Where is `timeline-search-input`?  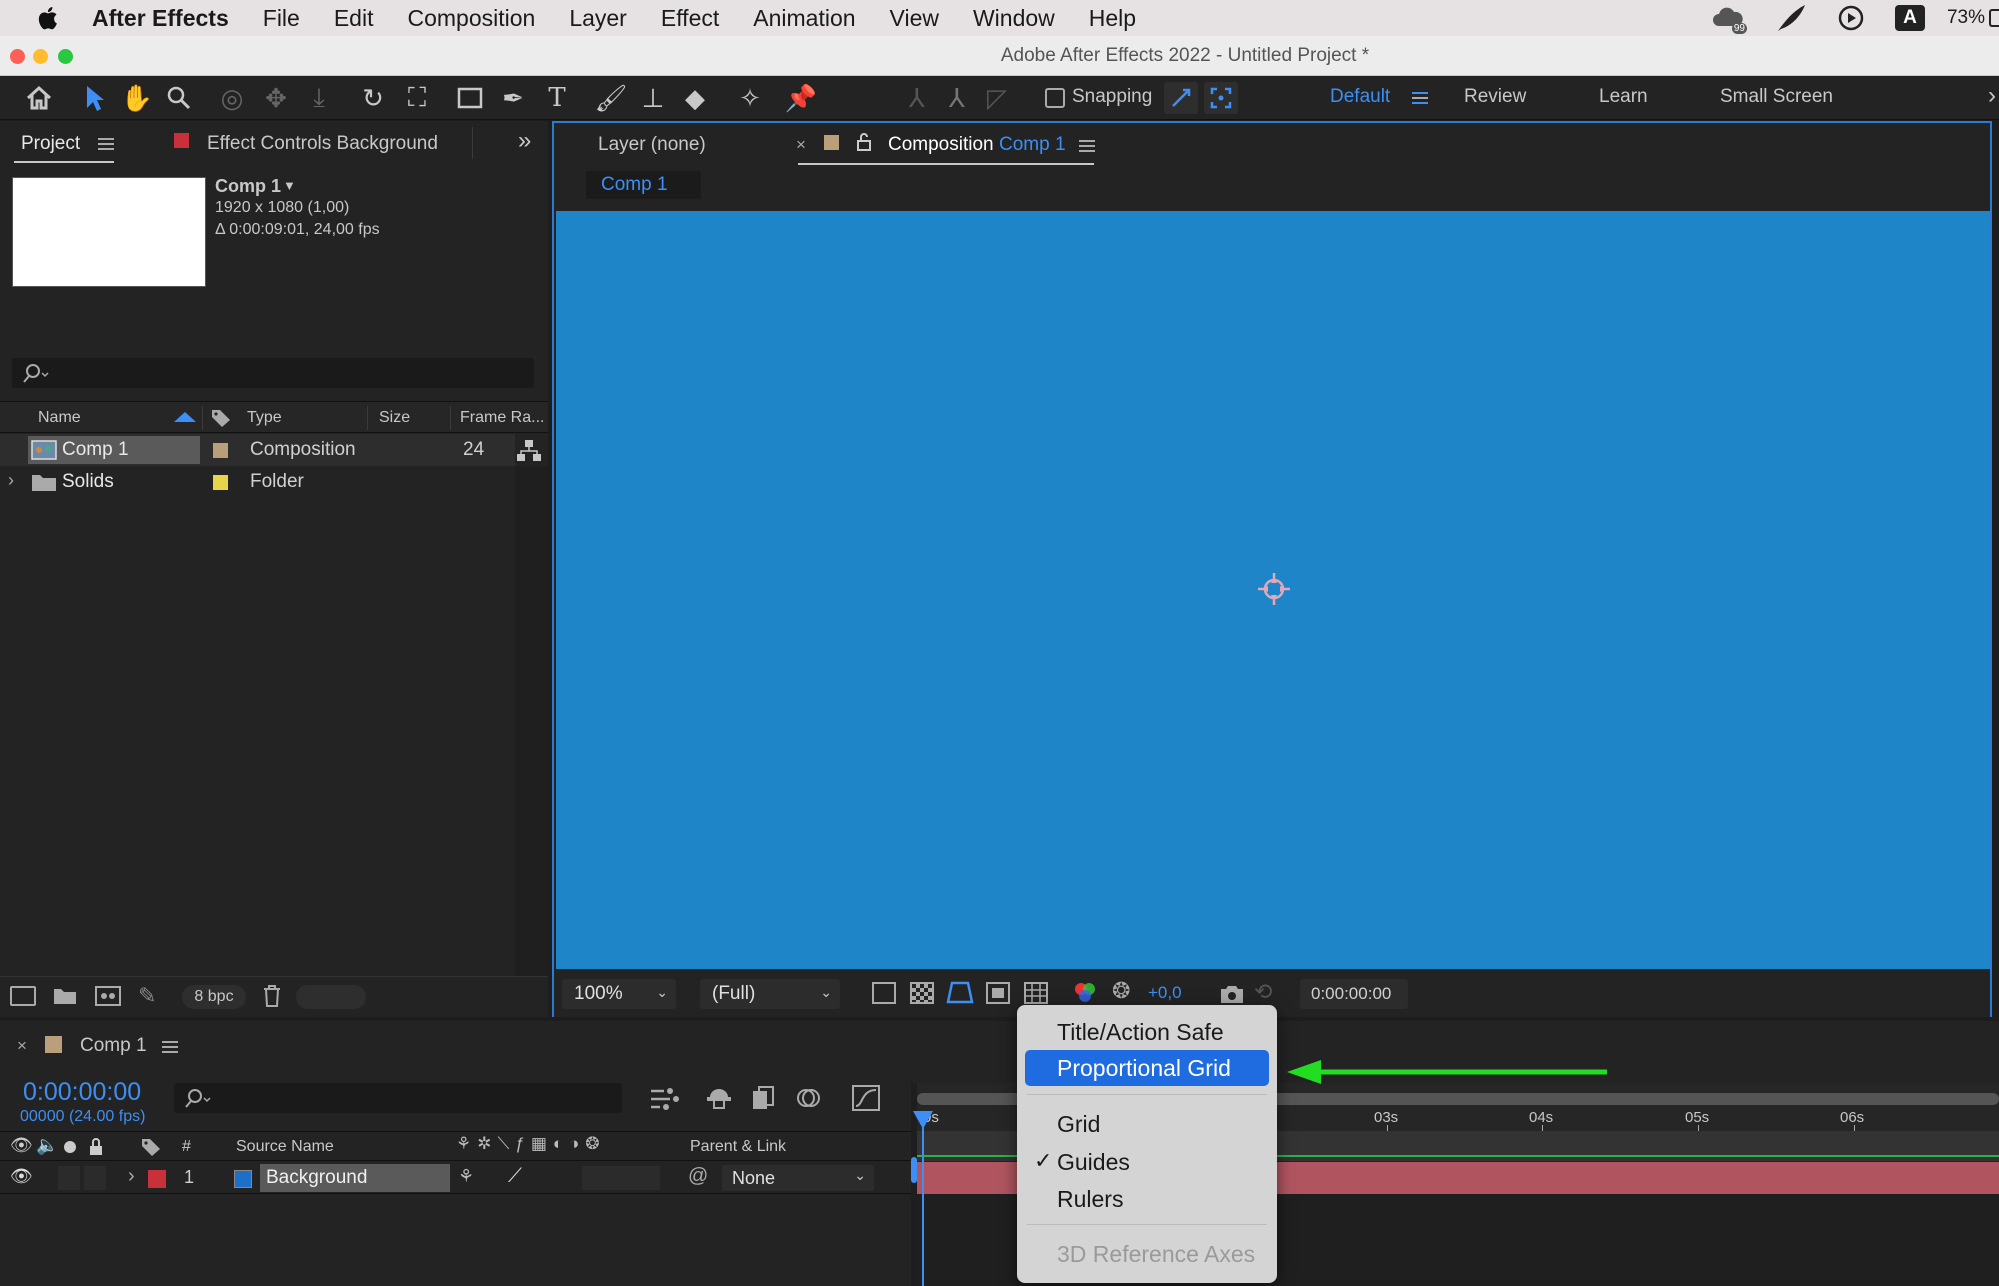
timeline-search-input is located at coordinates (398, 1098).